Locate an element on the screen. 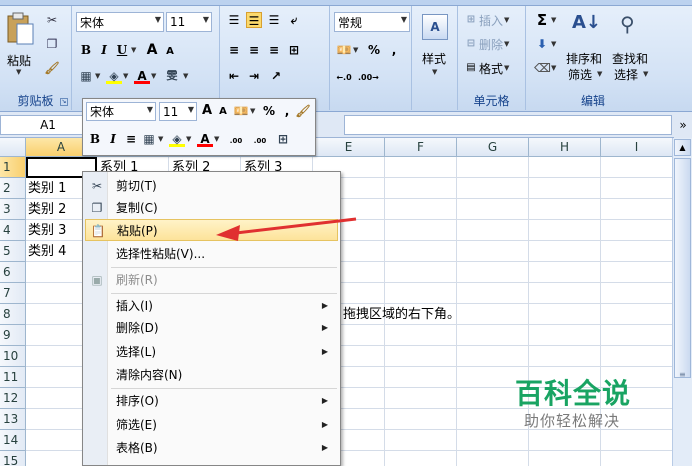  mini-comma-button: , is located at coordinates (287, 111).